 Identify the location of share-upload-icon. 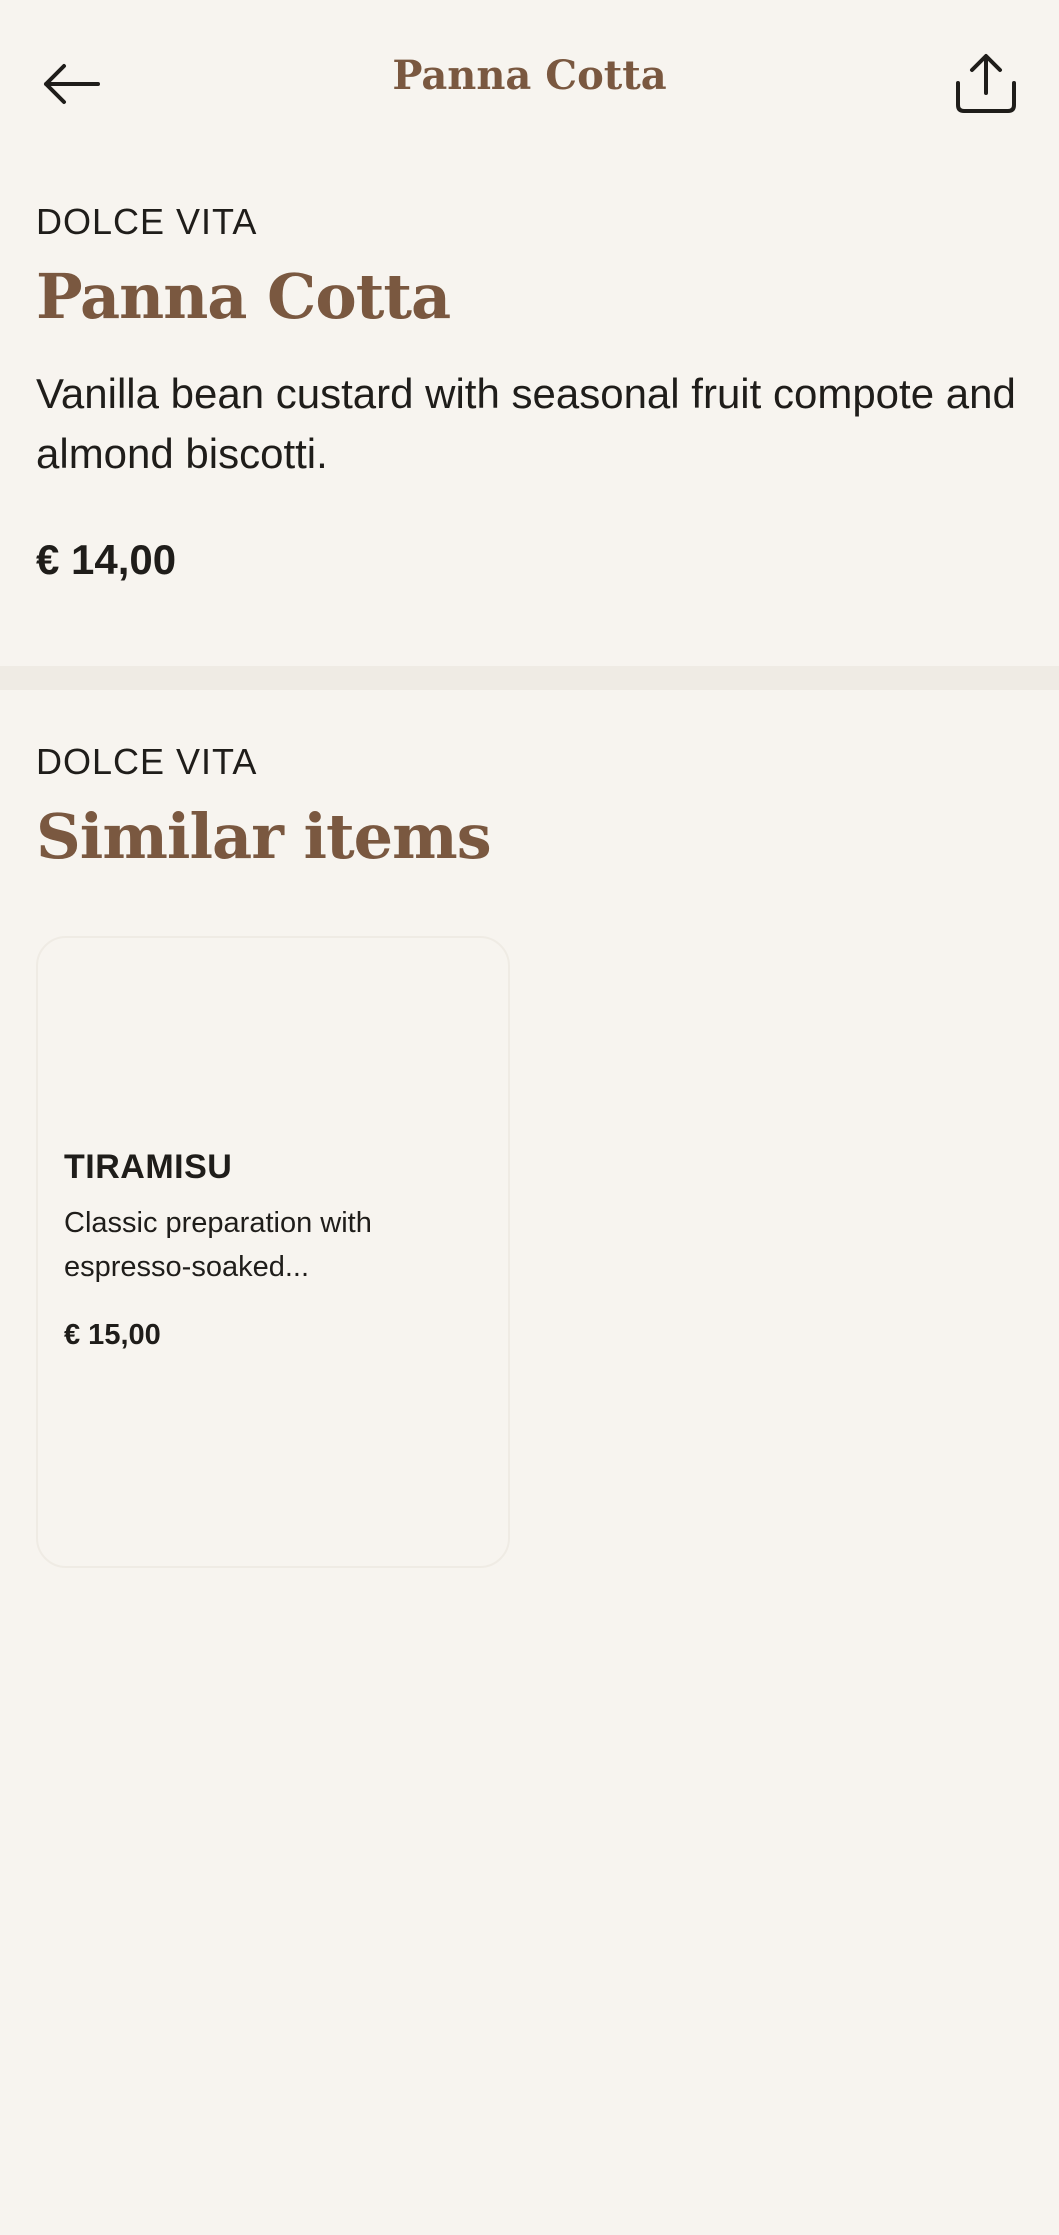
(986, 83).